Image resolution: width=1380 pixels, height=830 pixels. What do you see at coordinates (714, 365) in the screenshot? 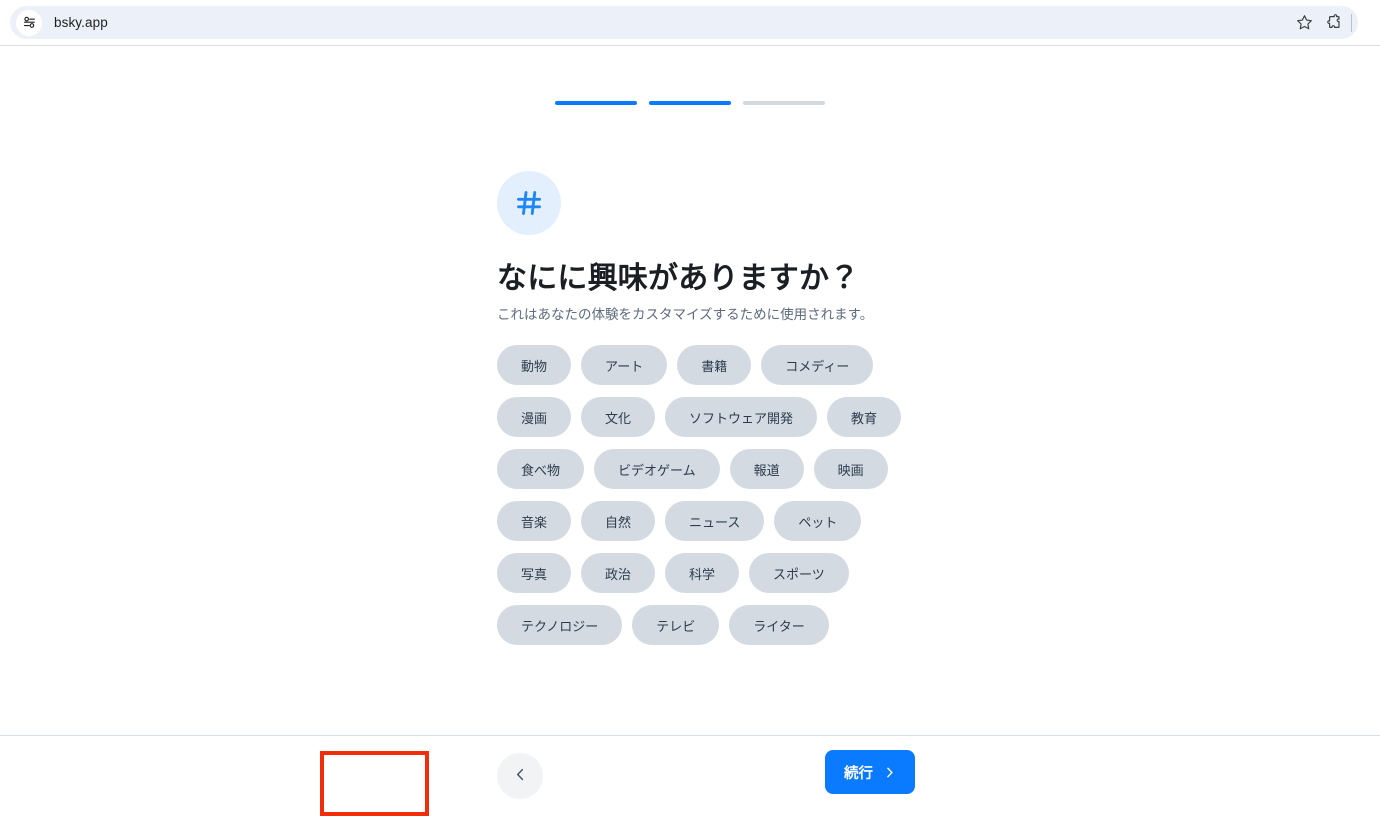
I see `interest-chip: 書籍` at bounding box center [714, 365].